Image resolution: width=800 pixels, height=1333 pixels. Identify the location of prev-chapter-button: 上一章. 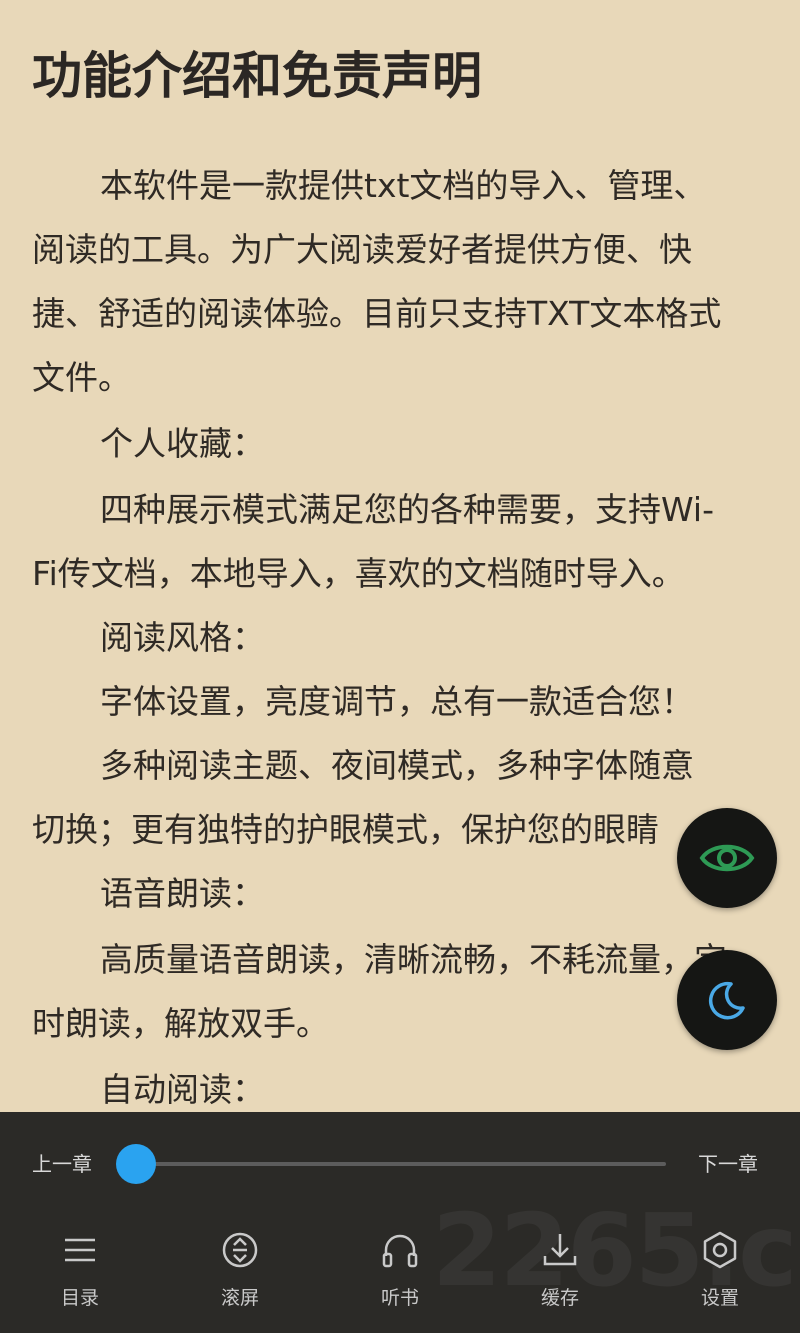
(62, 1164).